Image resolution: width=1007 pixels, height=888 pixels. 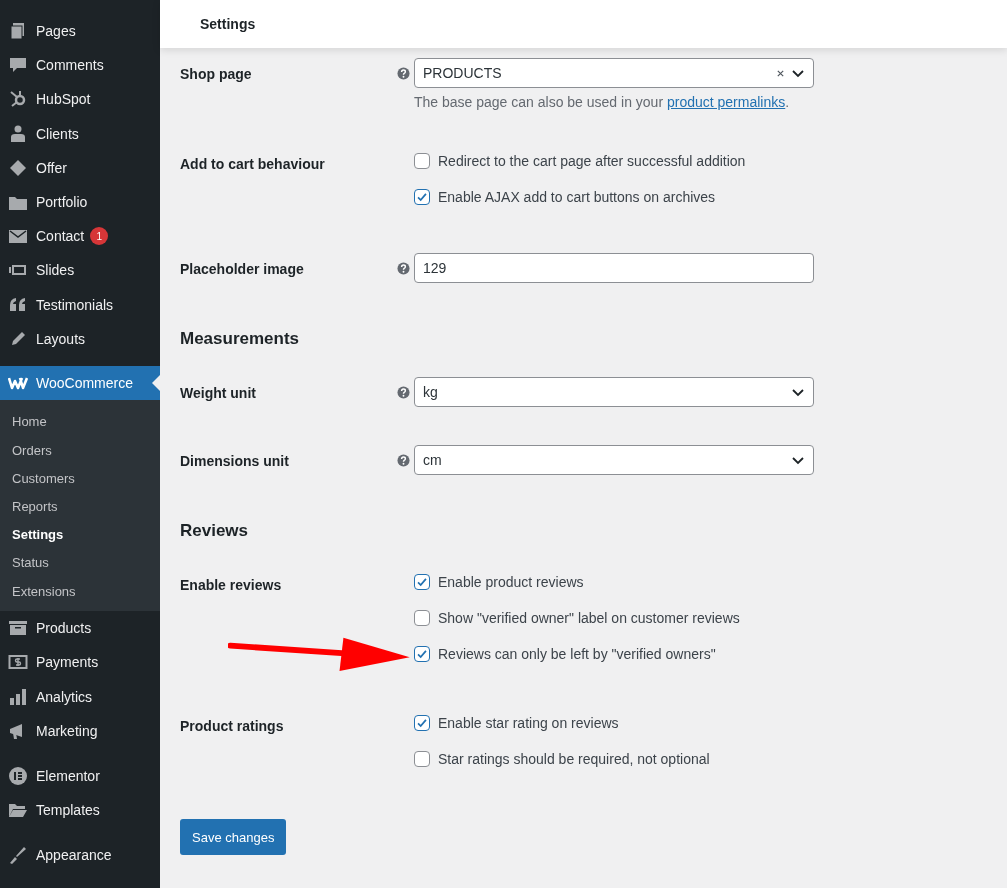 I want to click on select-field: kg, so click(x=614, y=392).